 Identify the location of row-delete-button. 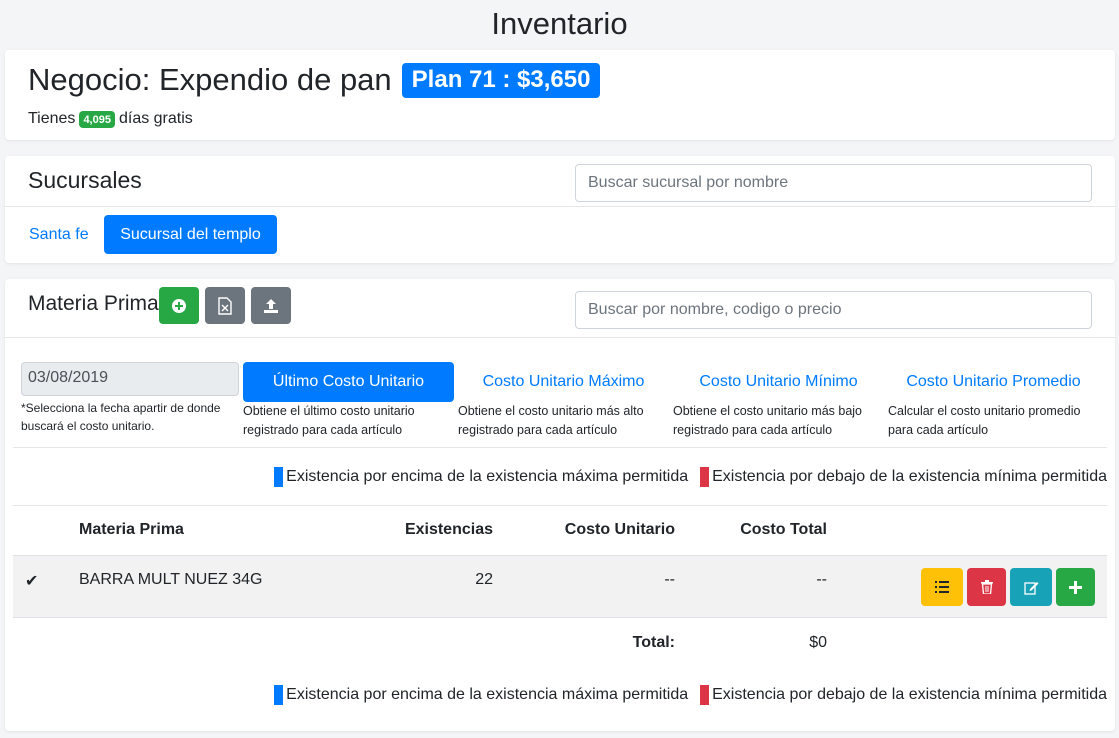
(986, 587).